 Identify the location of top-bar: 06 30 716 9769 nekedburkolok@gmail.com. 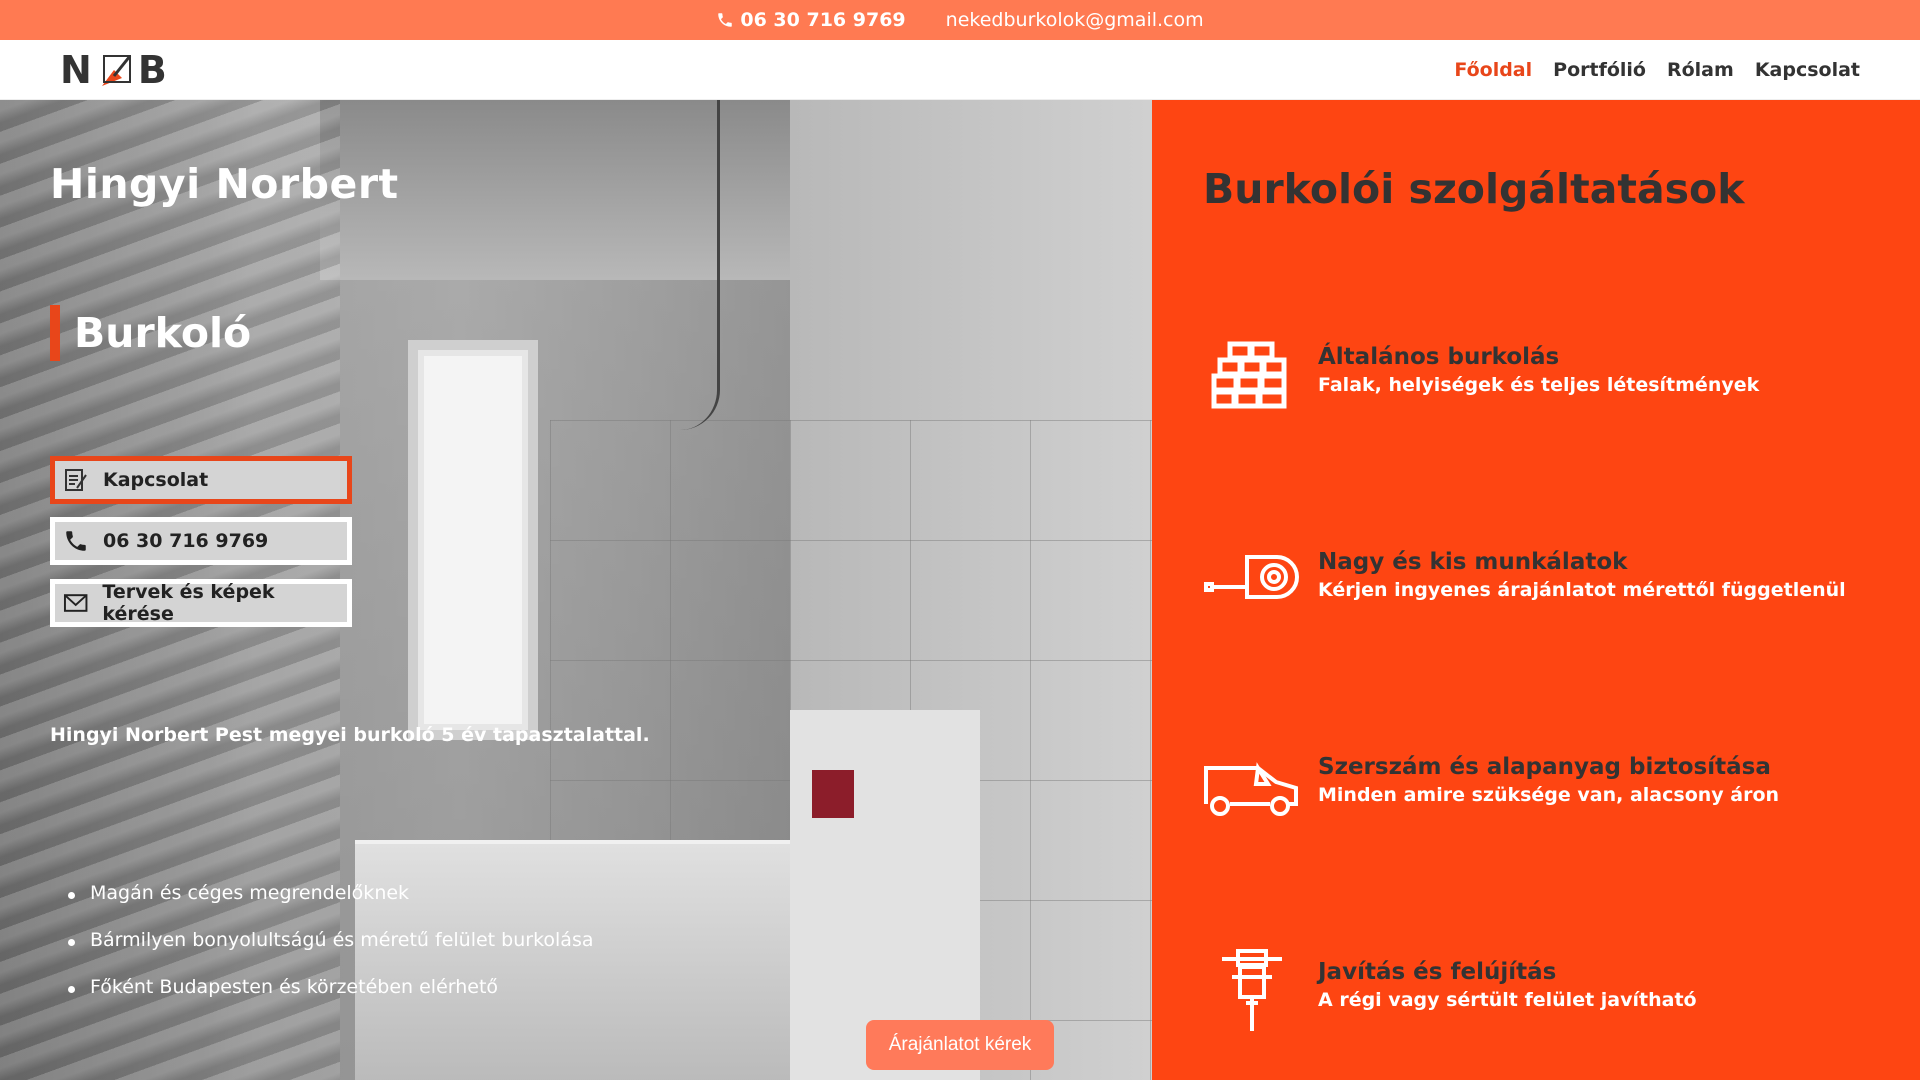
(960, 20).